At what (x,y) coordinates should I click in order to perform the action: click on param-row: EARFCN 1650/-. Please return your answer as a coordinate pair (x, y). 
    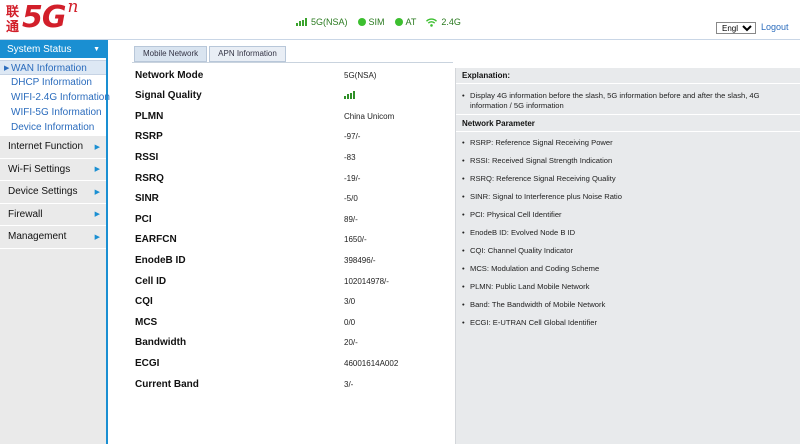
    Looking at the image, I should click on (292, 240).